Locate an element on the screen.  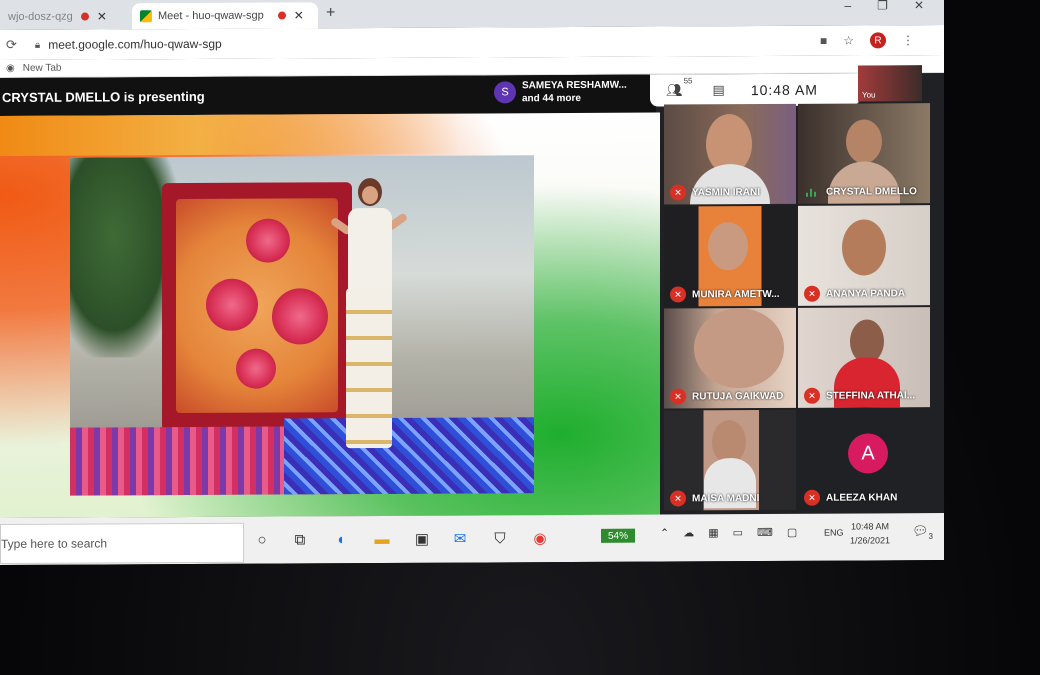
camera-icon: ■ is located at coordinates (823, 41).